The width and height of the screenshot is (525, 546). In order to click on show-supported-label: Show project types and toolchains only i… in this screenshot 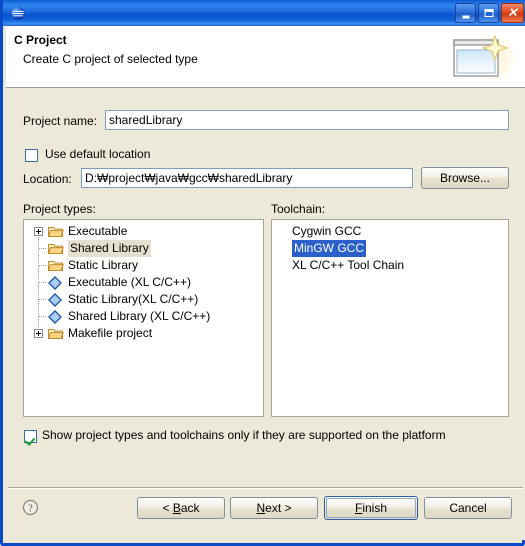, I will do `click(244, 435)`.